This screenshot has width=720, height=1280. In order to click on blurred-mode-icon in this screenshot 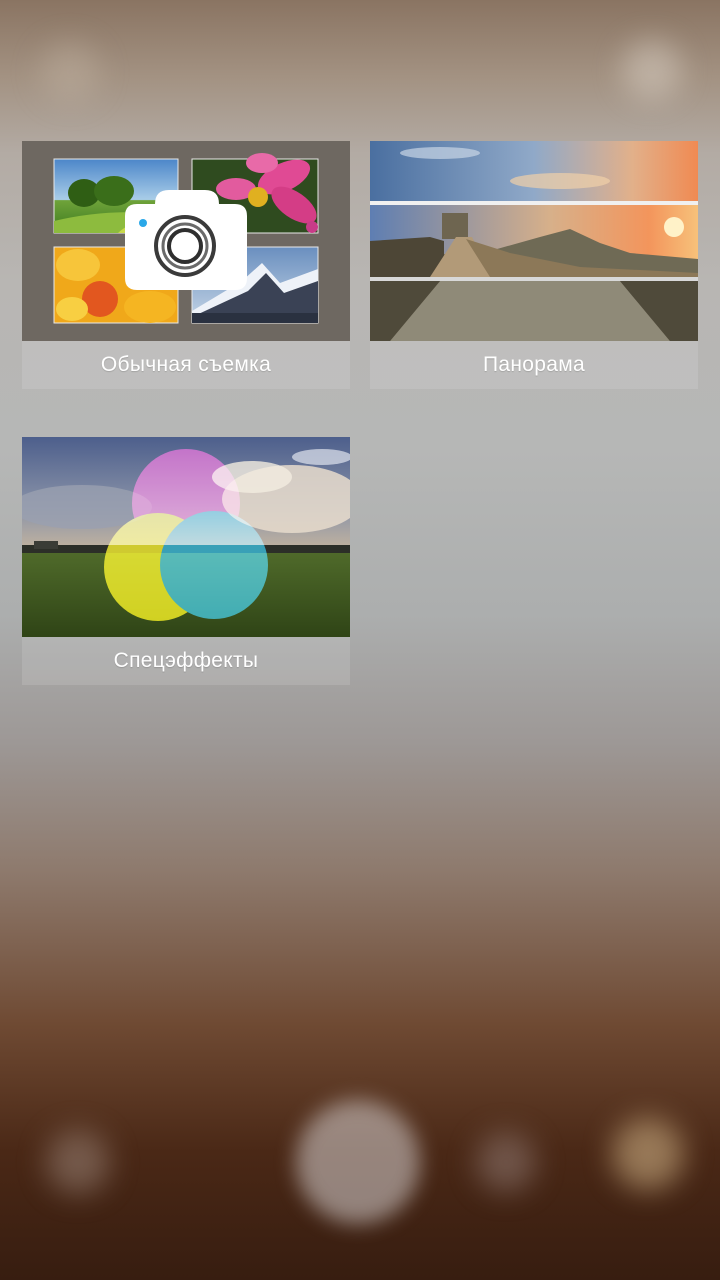, I will do `click(506, 1162)`.